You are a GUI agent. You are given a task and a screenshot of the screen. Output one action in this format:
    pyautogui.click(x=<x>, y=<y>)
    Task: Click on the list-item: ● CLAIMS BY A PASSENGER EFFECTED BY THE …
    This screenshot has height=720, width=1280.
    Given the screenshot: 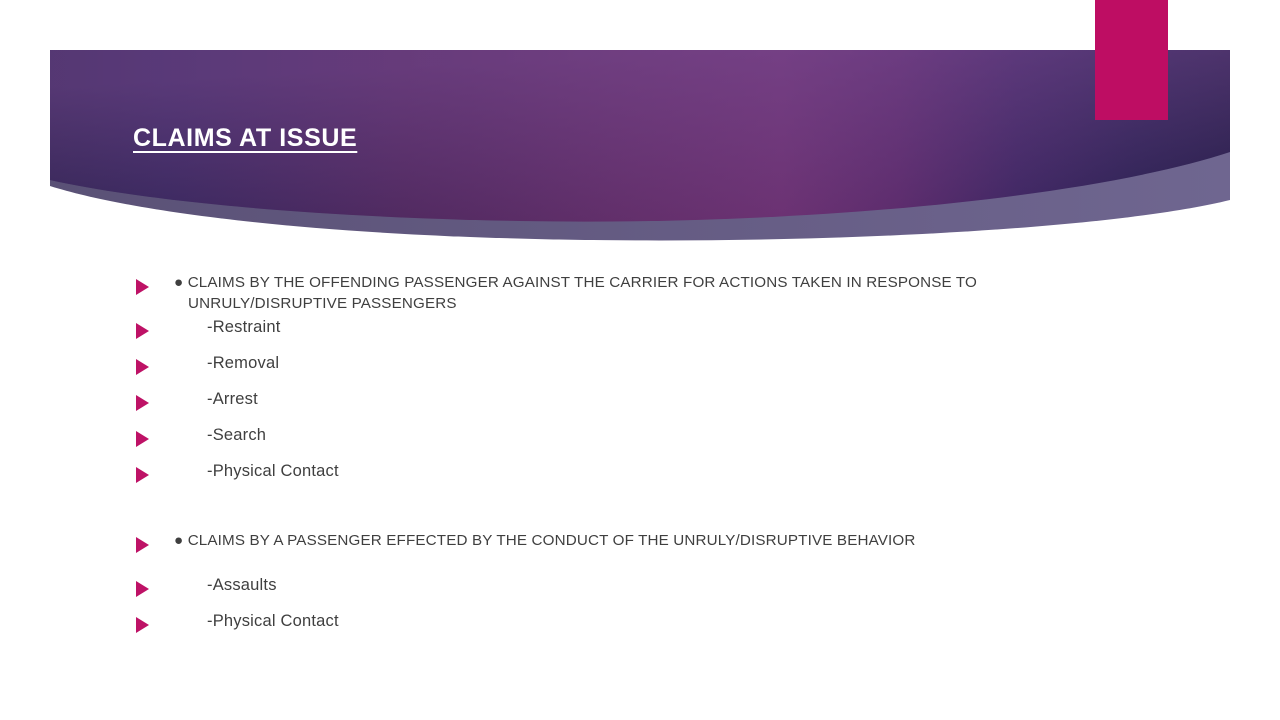 What is the action you would take?
    pyautogui.click(x=640, y=552)
    